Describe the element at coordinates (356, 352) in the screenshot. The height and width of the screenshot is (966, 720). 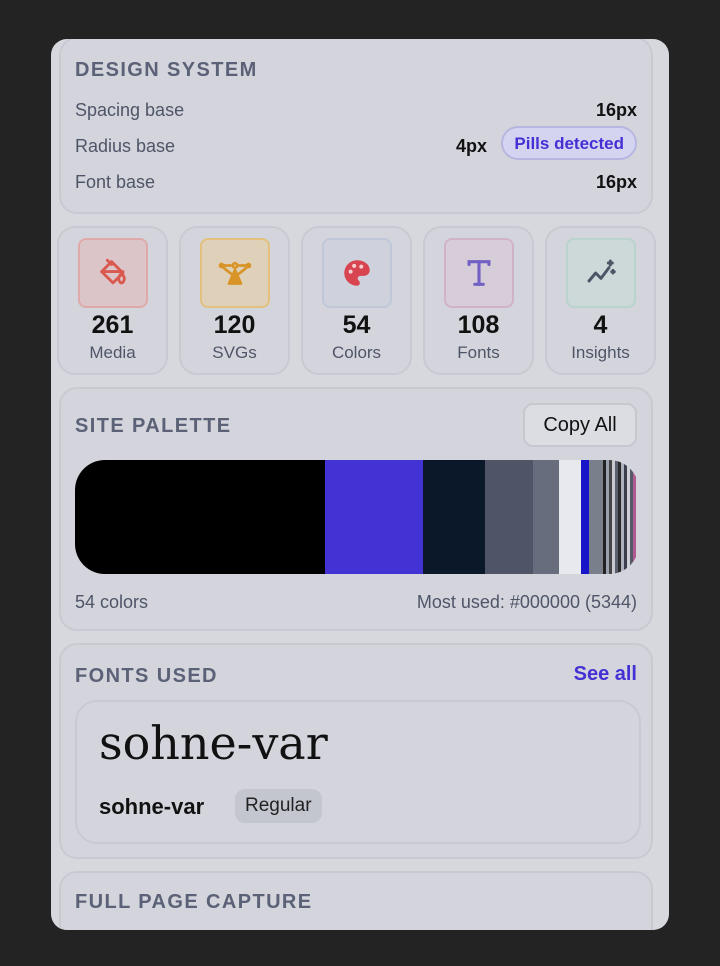
I see `colors-label: Colors` at that location.